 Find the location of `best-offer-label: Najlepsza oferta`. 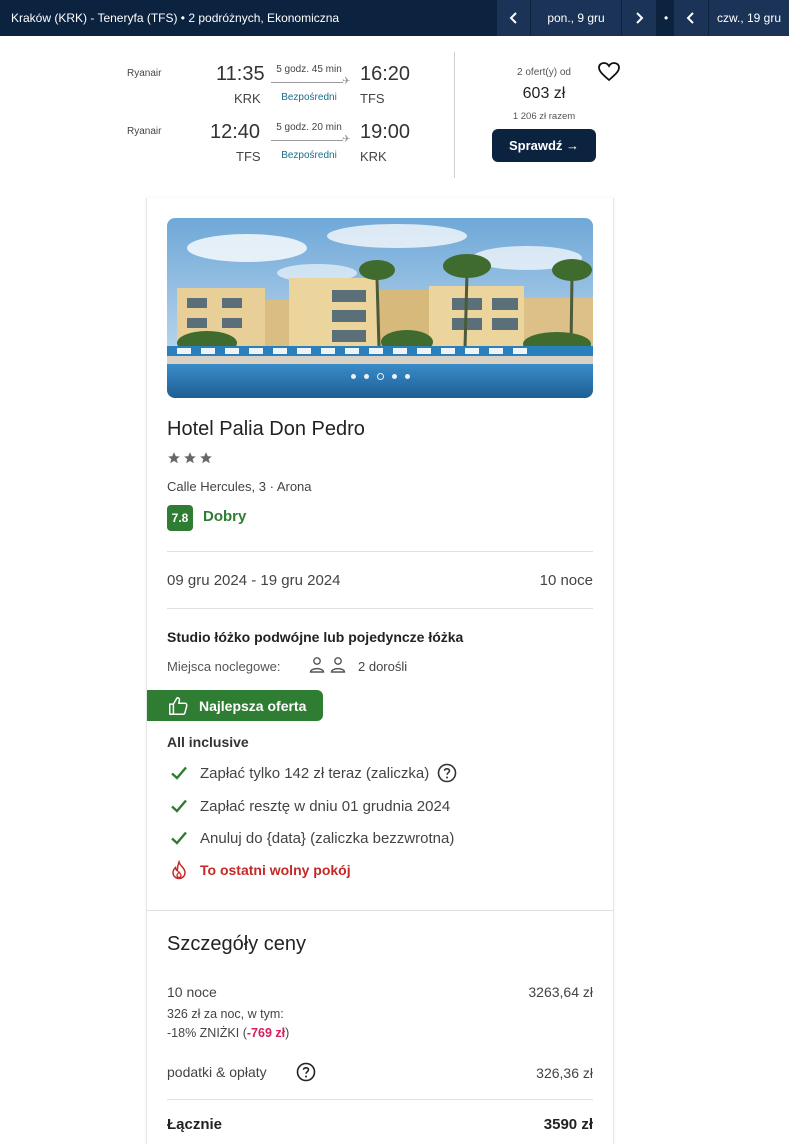

best-offer-label: Najlepsza oferta is located at coordinates (253, 705).